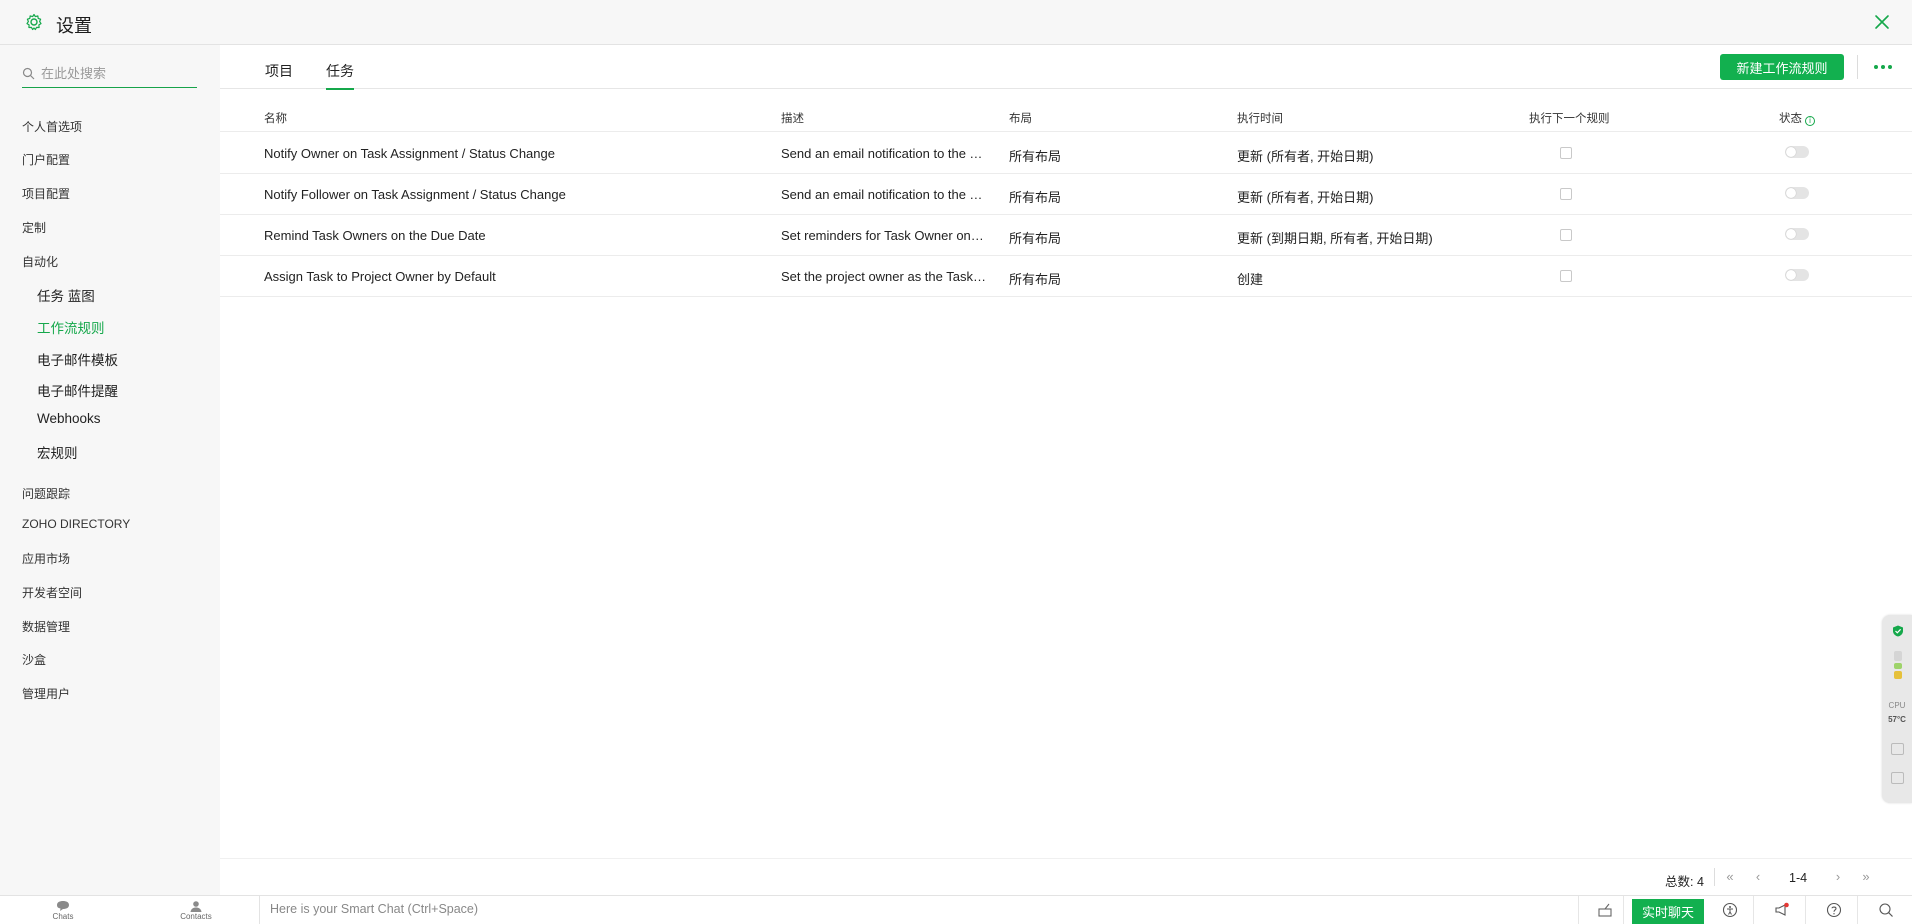 This screenshot has height=924, width=1912. What do you see at coordinates (1335, 238) in the screenshot?
I see `rule-execute-time: 更新 (到期日期, 所有者, 开始日期)` at bounding box center [1335, 238].